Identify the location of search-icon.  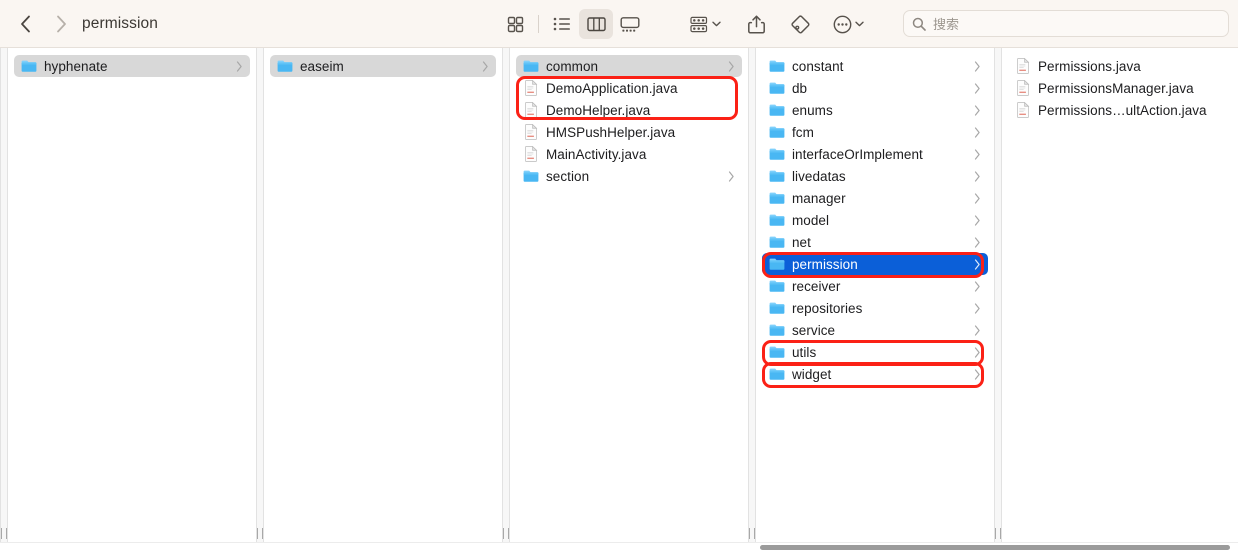
(919, 24).